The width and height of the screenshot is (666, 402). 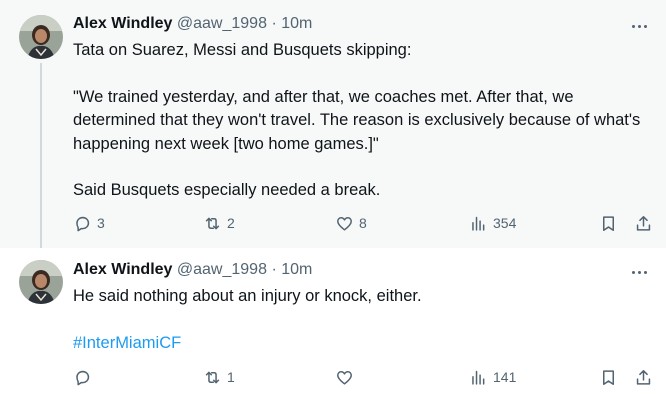 I want to click on thread-connector-line, so click(x=41, y=162).